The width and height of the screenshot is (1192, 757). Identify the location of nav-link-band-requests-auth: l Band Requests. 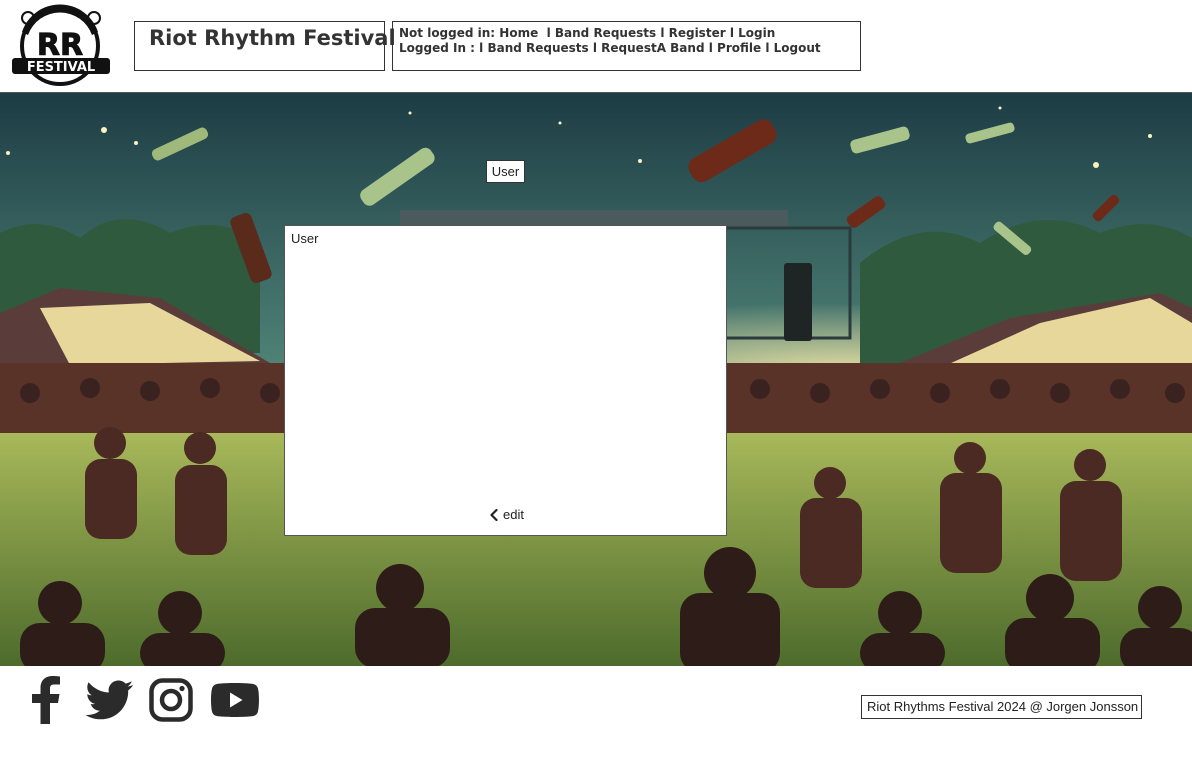
(534, 48).